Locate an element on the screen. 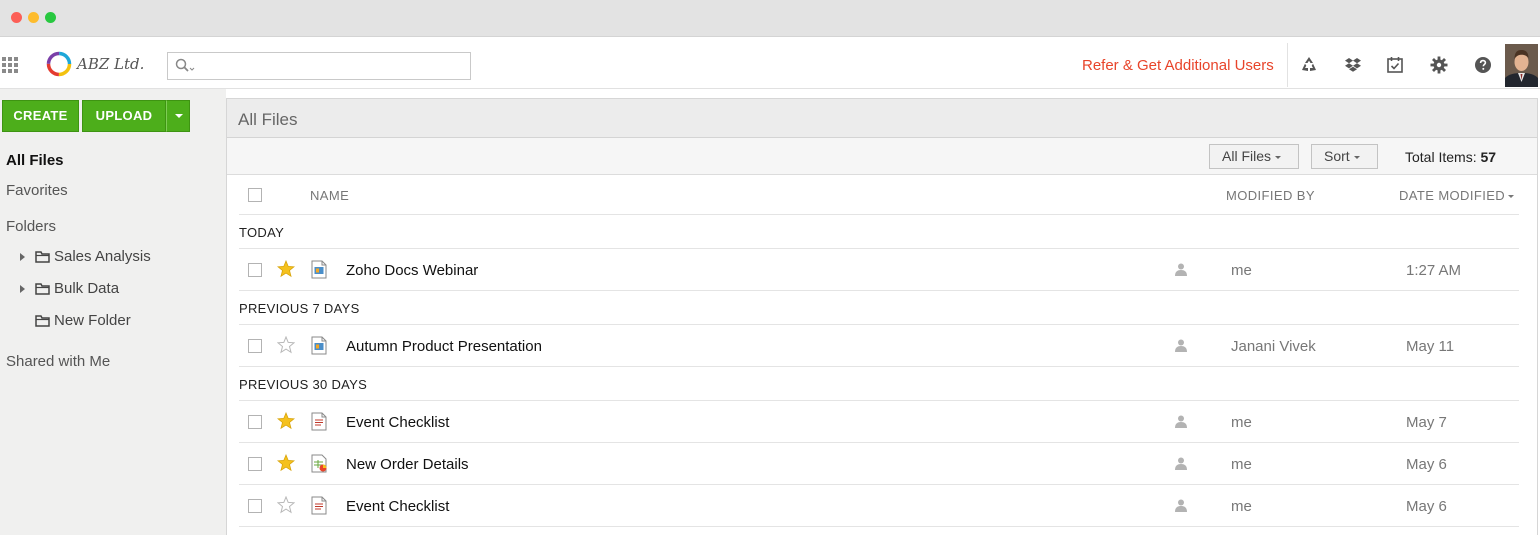 This screenshot has height=535, width=1540. sort-dropdown: Sort is located at coordinates (1344, 156).